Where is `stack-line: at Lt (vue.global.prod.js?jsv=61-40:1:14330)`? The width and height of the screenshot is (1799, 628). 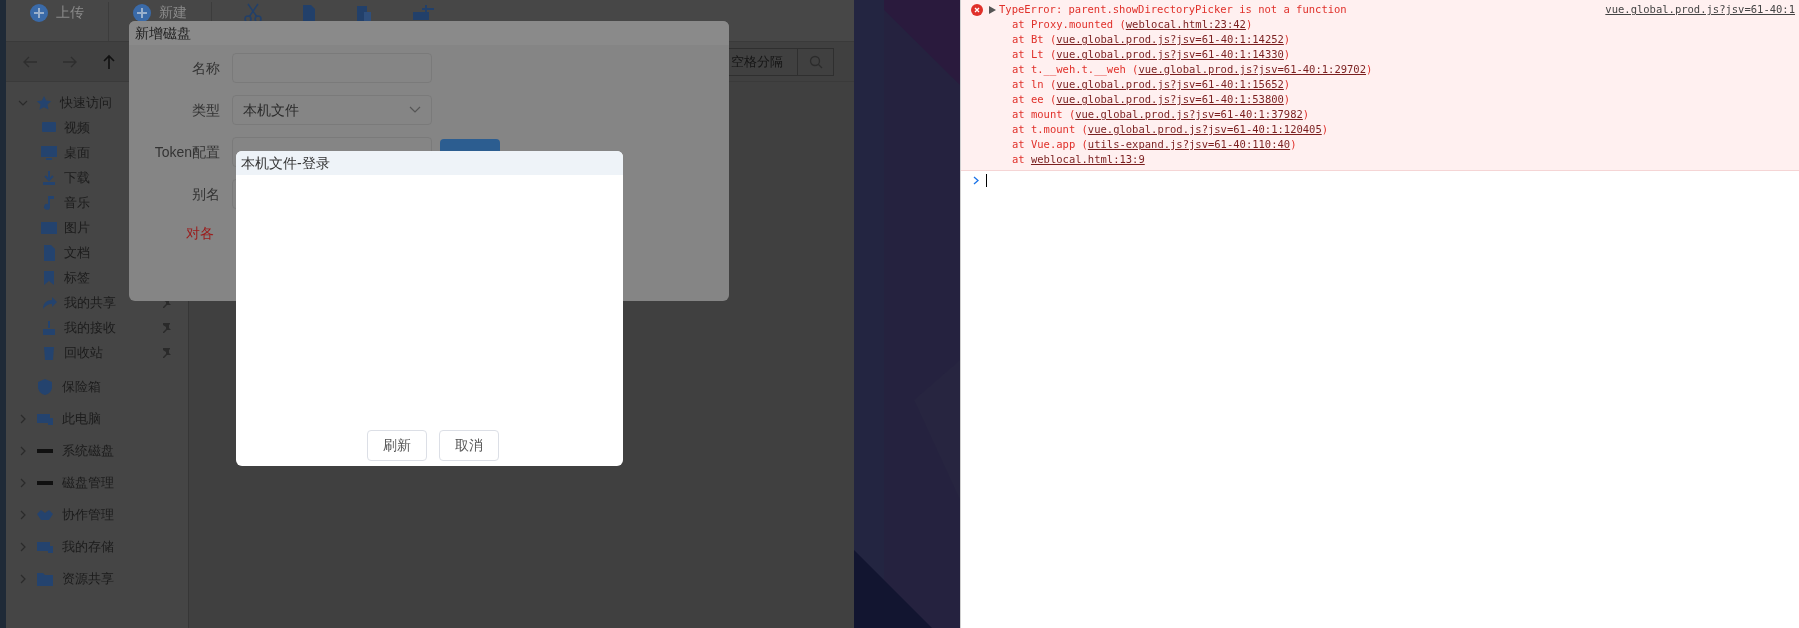 stack-line: at Lt (vue.global.prod.js?jsv=61-40:1:14330) is located at coordinates (1151, 54).